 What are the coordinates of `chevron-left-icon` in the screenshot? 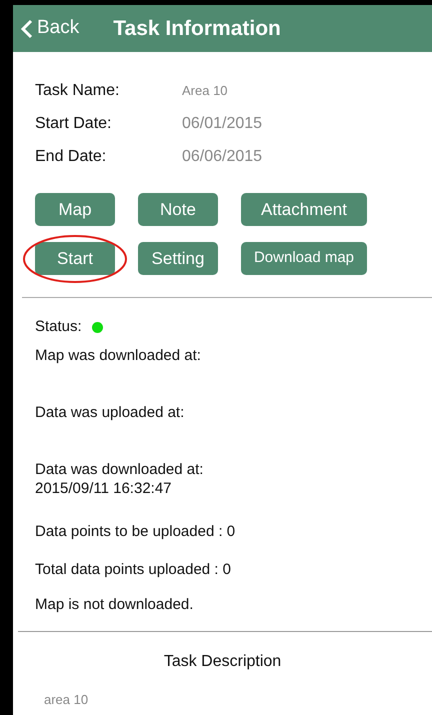 It's located at (27, 28).